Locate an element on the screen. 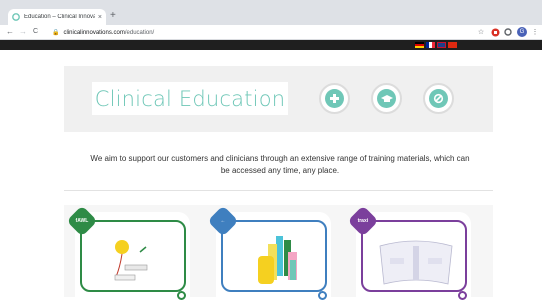 The width and height of the screenshot is (542, 300). tab-close-icon: × is located at coordinates (100, 17).